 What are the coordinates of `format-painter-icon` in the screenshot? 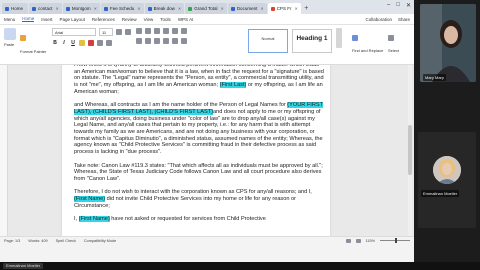 It's located at (23, 38).